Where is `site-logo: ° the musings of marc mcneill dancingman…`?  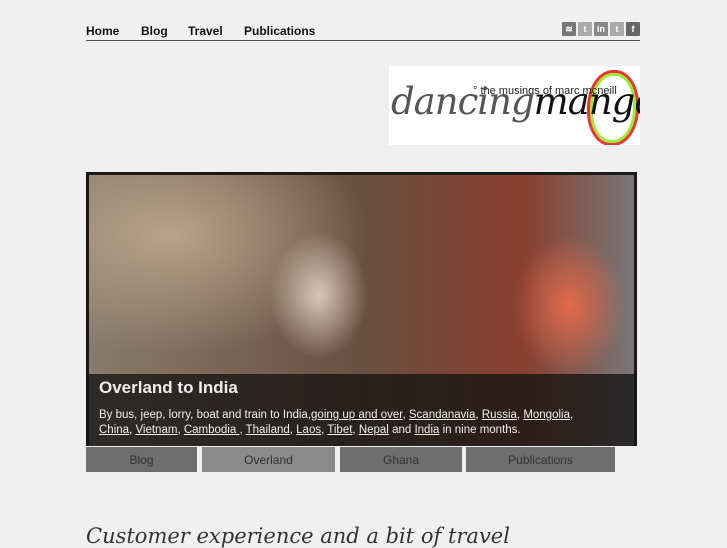 site-logo: ° the musings of marc mcneill dancingman… is located at coordinates (514, 105).